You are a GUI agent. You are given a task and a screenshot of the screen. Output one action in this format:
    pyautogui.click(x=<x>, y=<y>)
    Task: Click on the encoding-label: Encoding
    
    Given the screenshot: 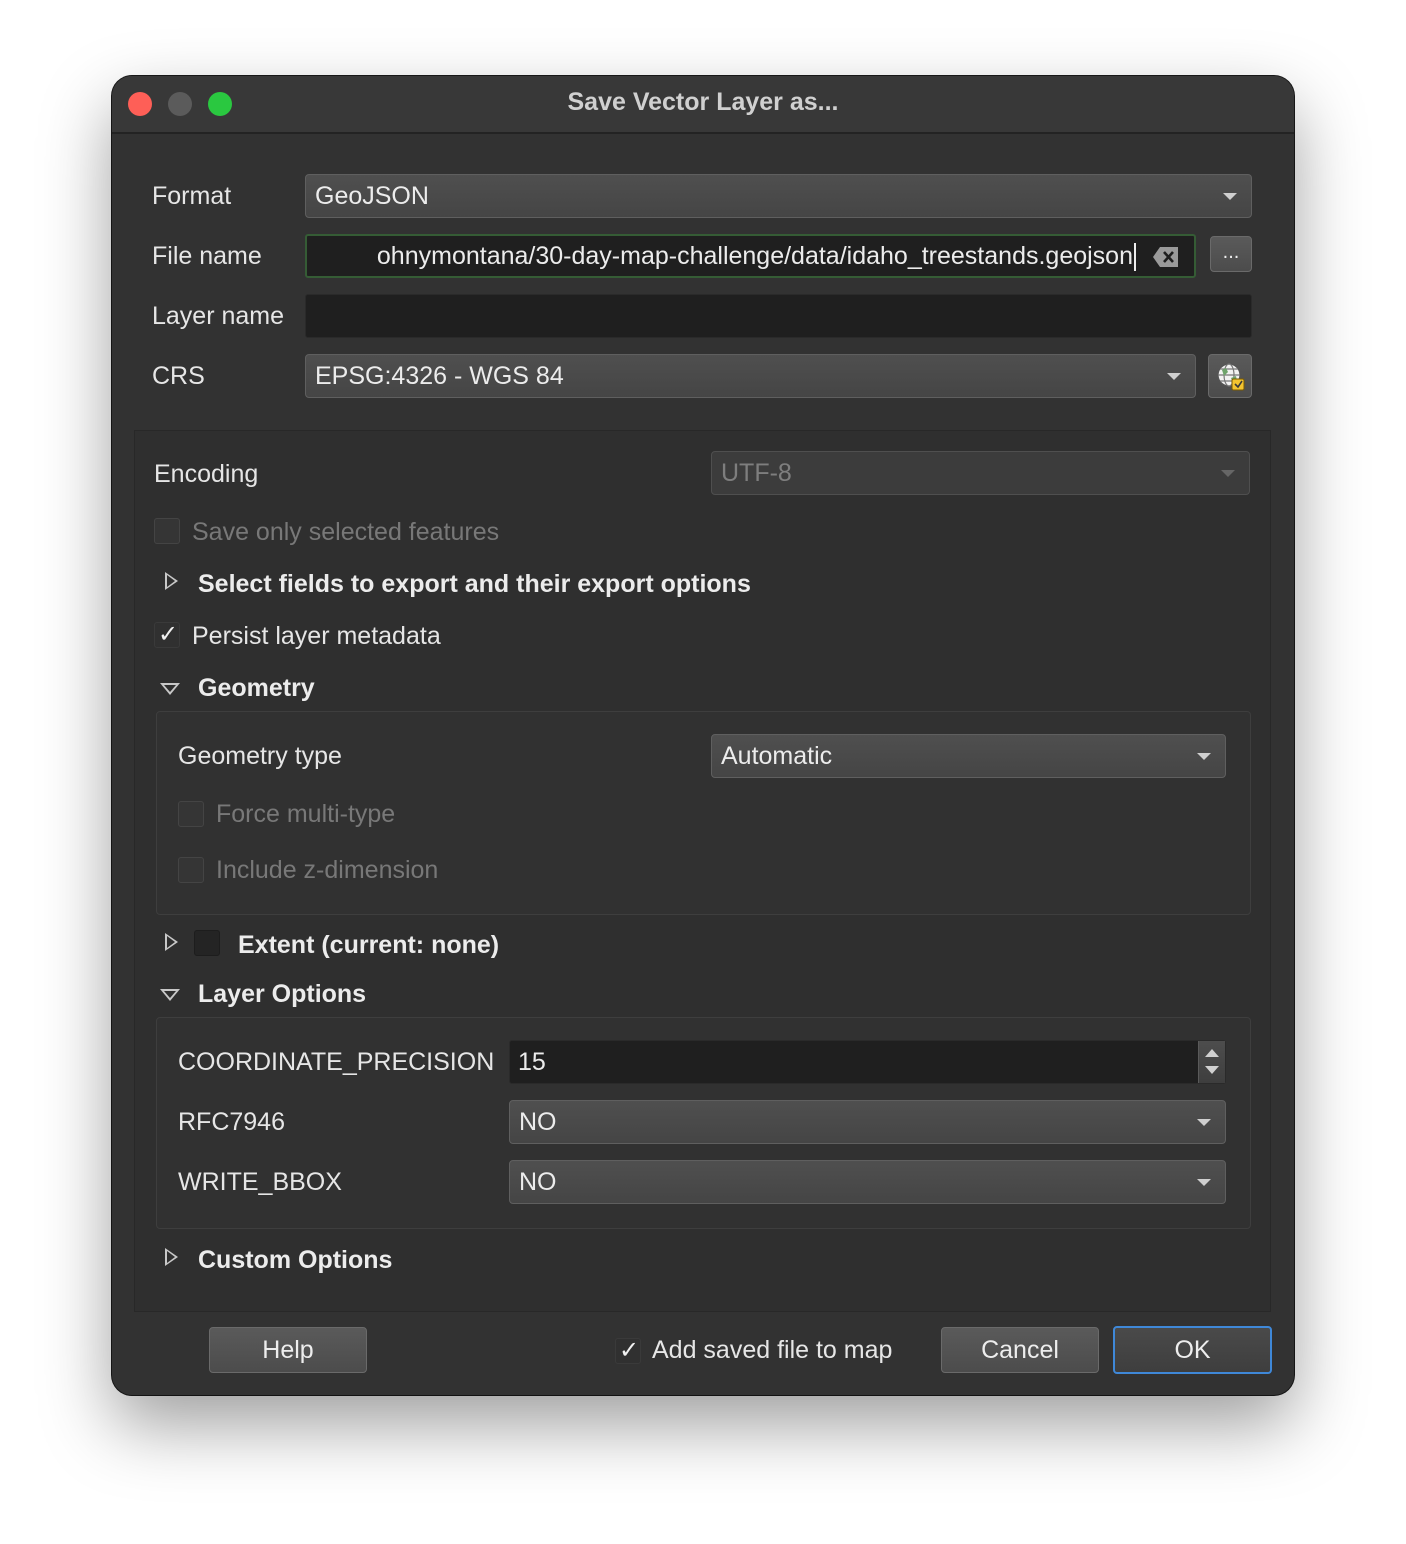 What is the action you would take?
    pyautogui.click(x=206, y=474)
    